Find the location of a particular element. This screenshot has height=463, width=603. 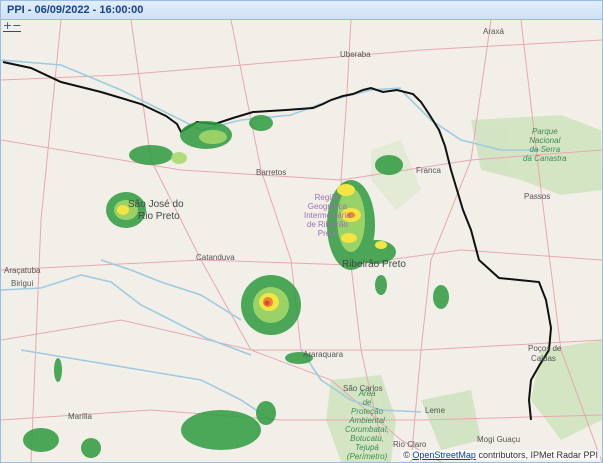

window-title: PPI - 06/09/2022 - 16:00:00 is located at coordinates (75, 10).